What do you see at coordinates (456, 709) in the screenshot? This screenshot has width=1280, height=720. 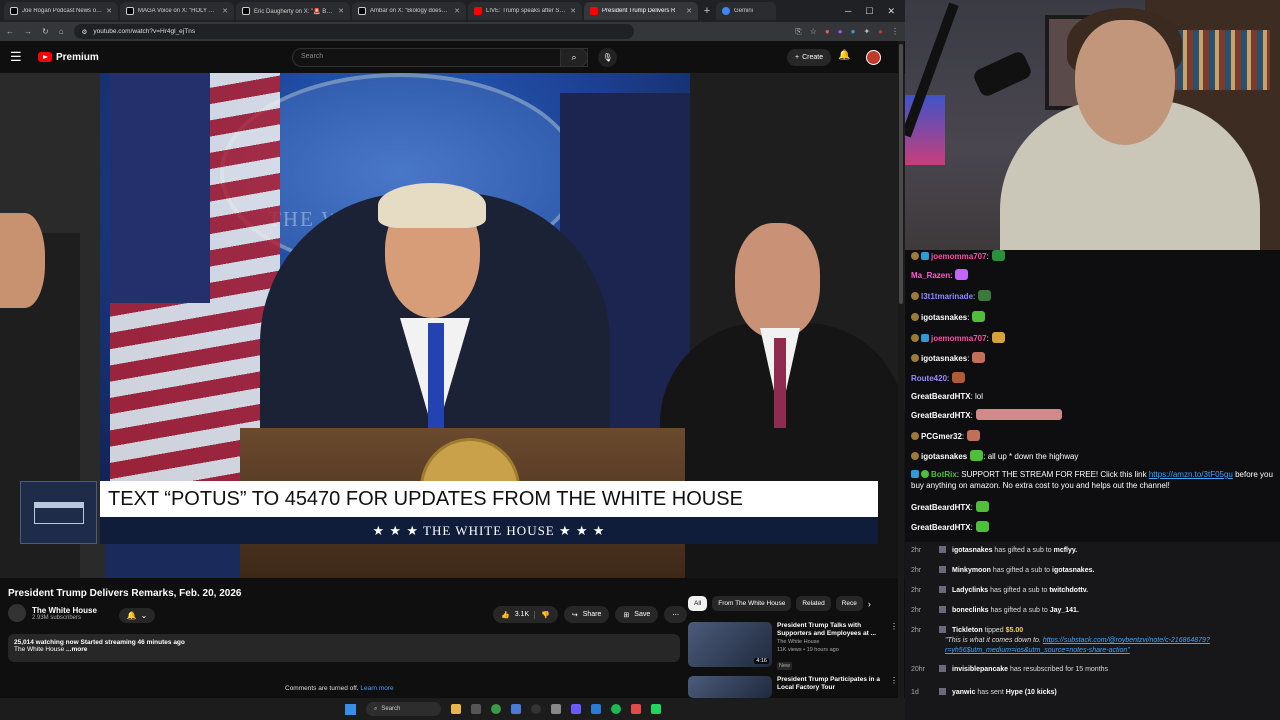 I see `file-explorer-icon` at bounding box center [456, 709].